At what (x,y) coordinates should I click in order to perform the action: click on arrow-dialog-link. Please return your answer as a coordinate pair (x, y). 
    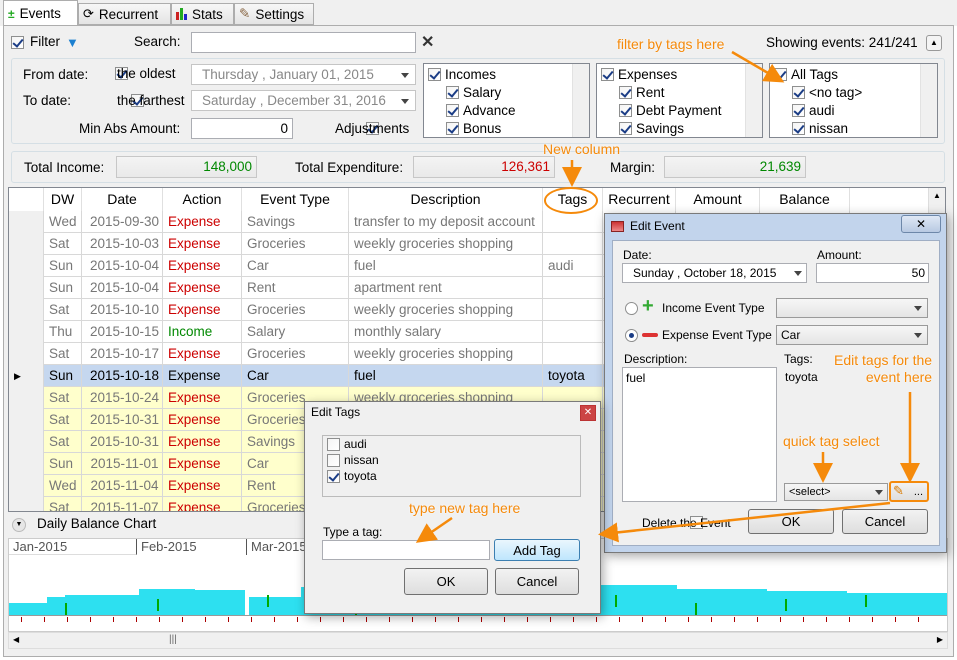
    Looking at the image, I should click on (744, 522).